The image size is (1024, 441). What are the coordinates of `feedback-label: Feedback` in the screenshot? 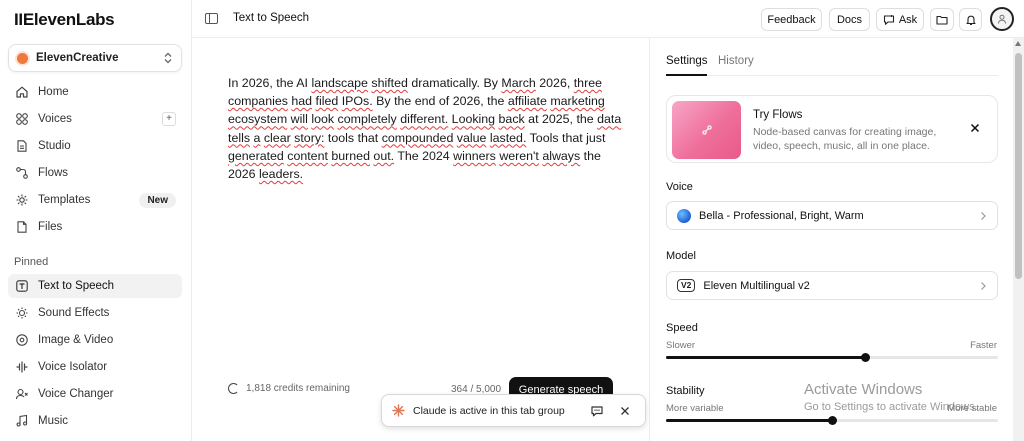 It's located at (791, 19).